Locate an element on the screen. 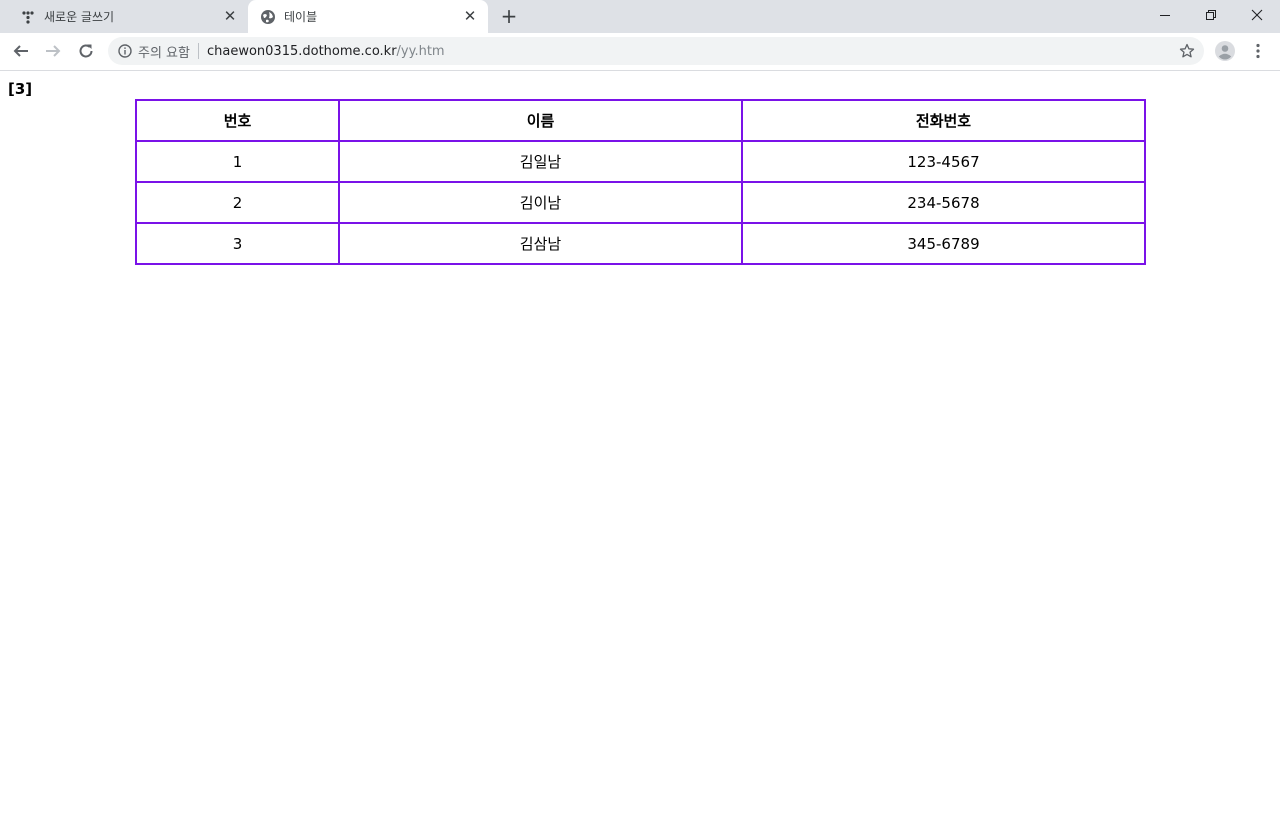  table-cell: 123-4567 is located at coordinates (943, 161).